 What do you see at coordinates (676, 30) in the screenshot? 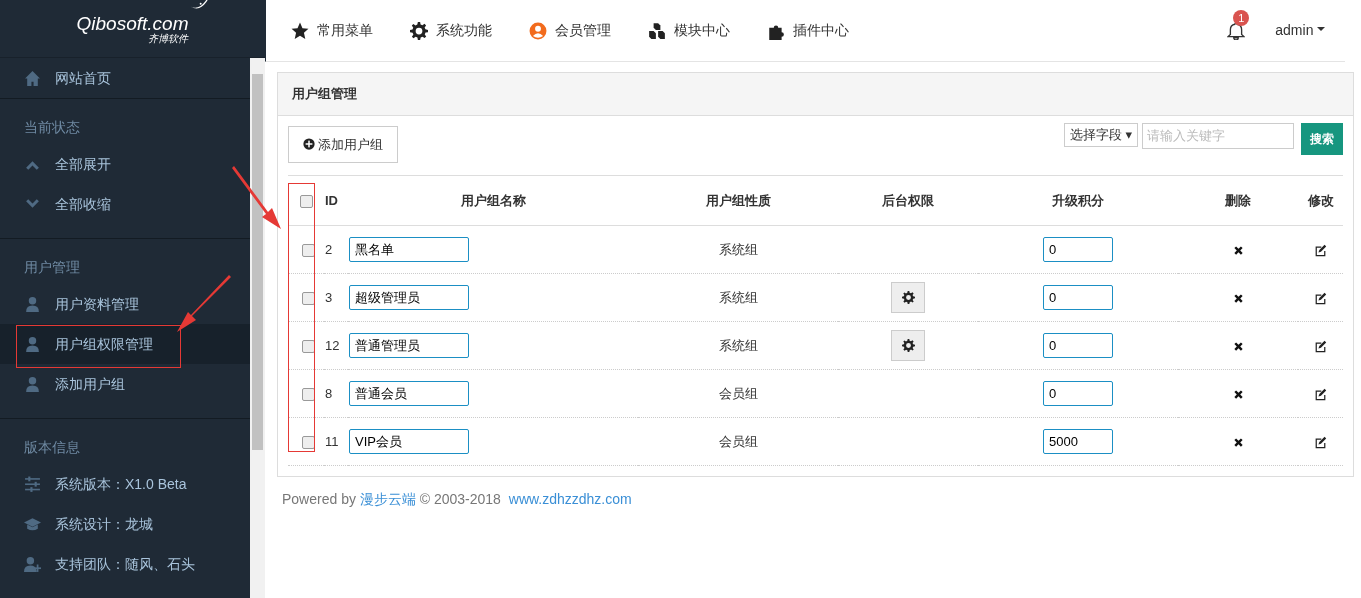
I see `menu-item: 模块中心` at bounding box center [676, 30].